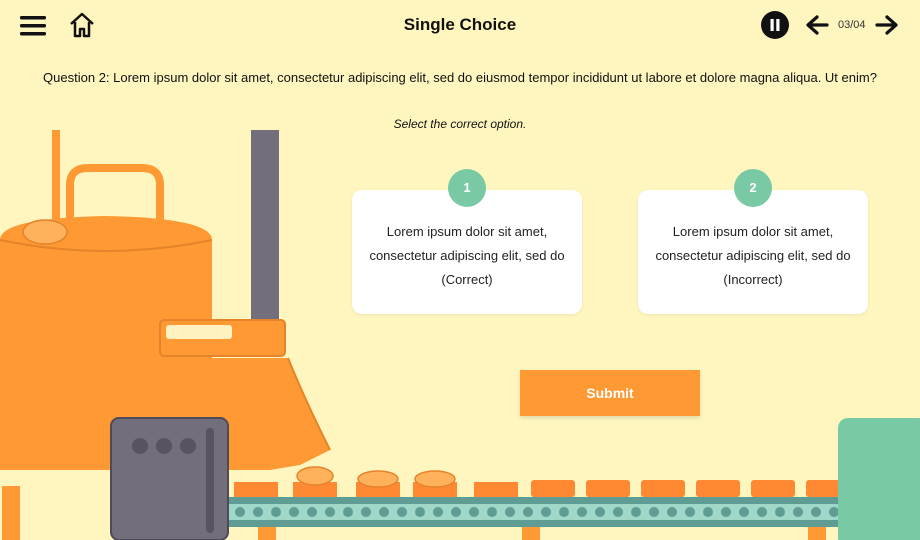 The width and height of the screenshot is (920, 540). Describe the element at coordinates (265, 227) in the screenshot. I see `chimney-pipe` at that location.